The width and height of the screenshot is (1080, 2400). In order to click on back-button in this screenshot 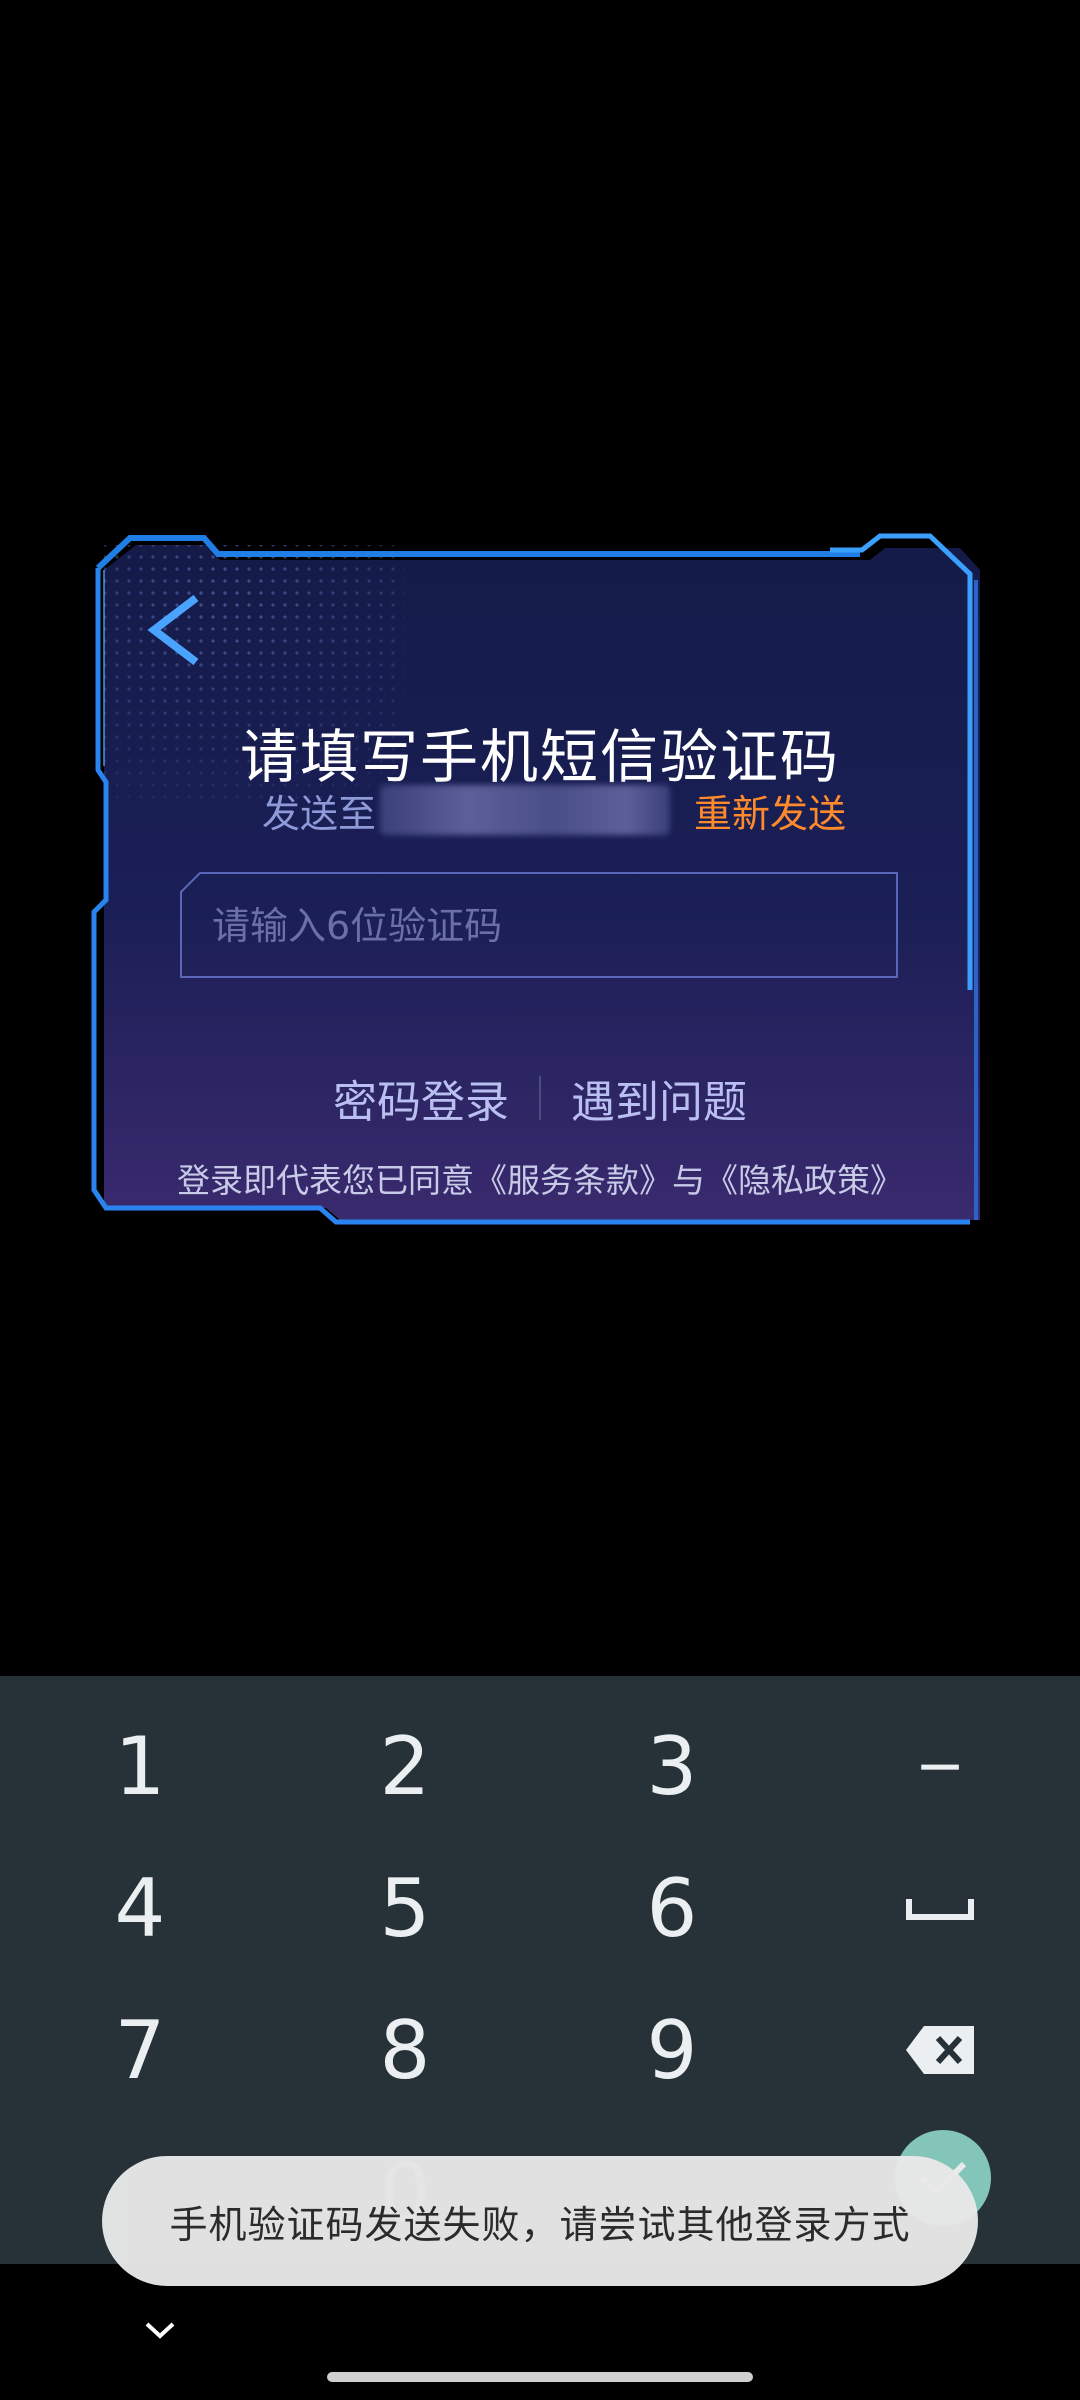, I will do `click(175, 630)`.